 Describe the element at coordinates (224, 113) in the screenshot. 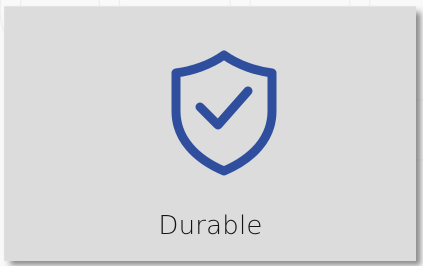

I see `shield-check-icon` at that location.